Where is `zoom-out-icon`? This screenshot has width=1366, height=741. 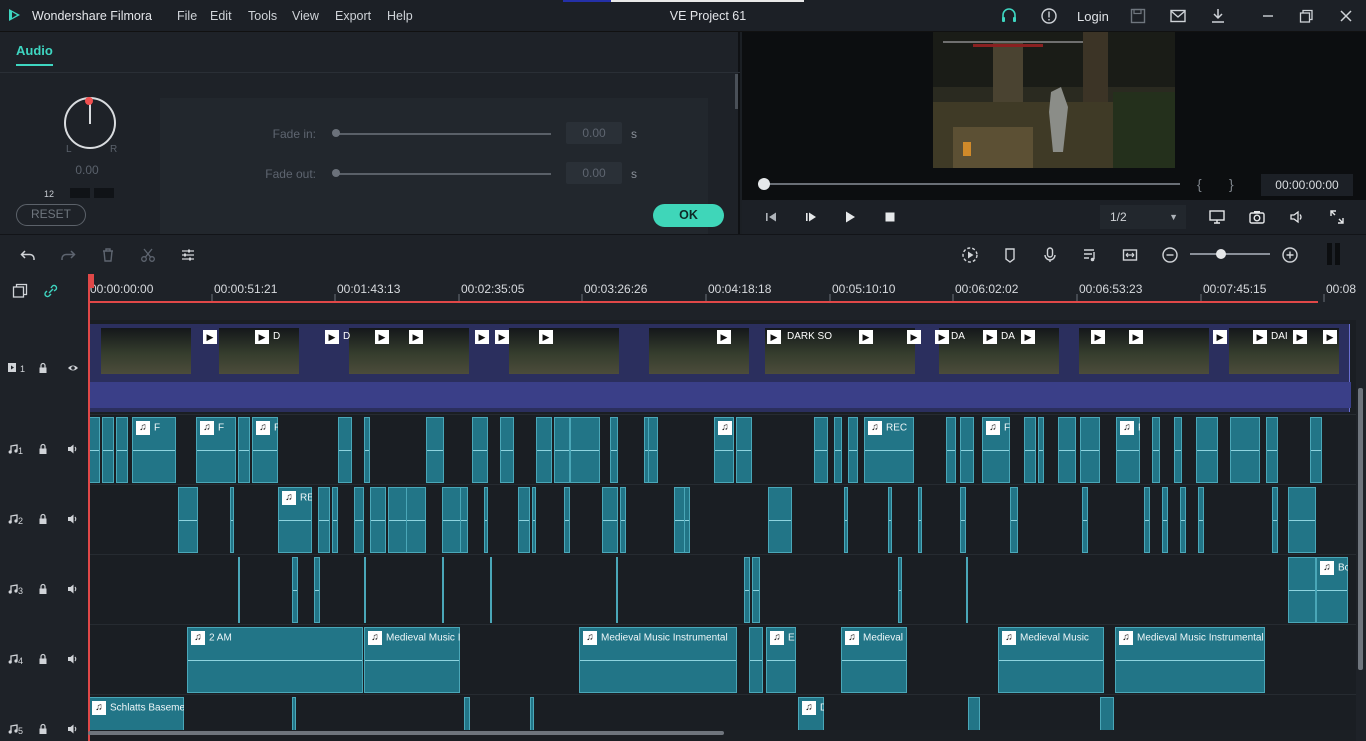 zoom-out-icon is located at coordinates (1170, 255).